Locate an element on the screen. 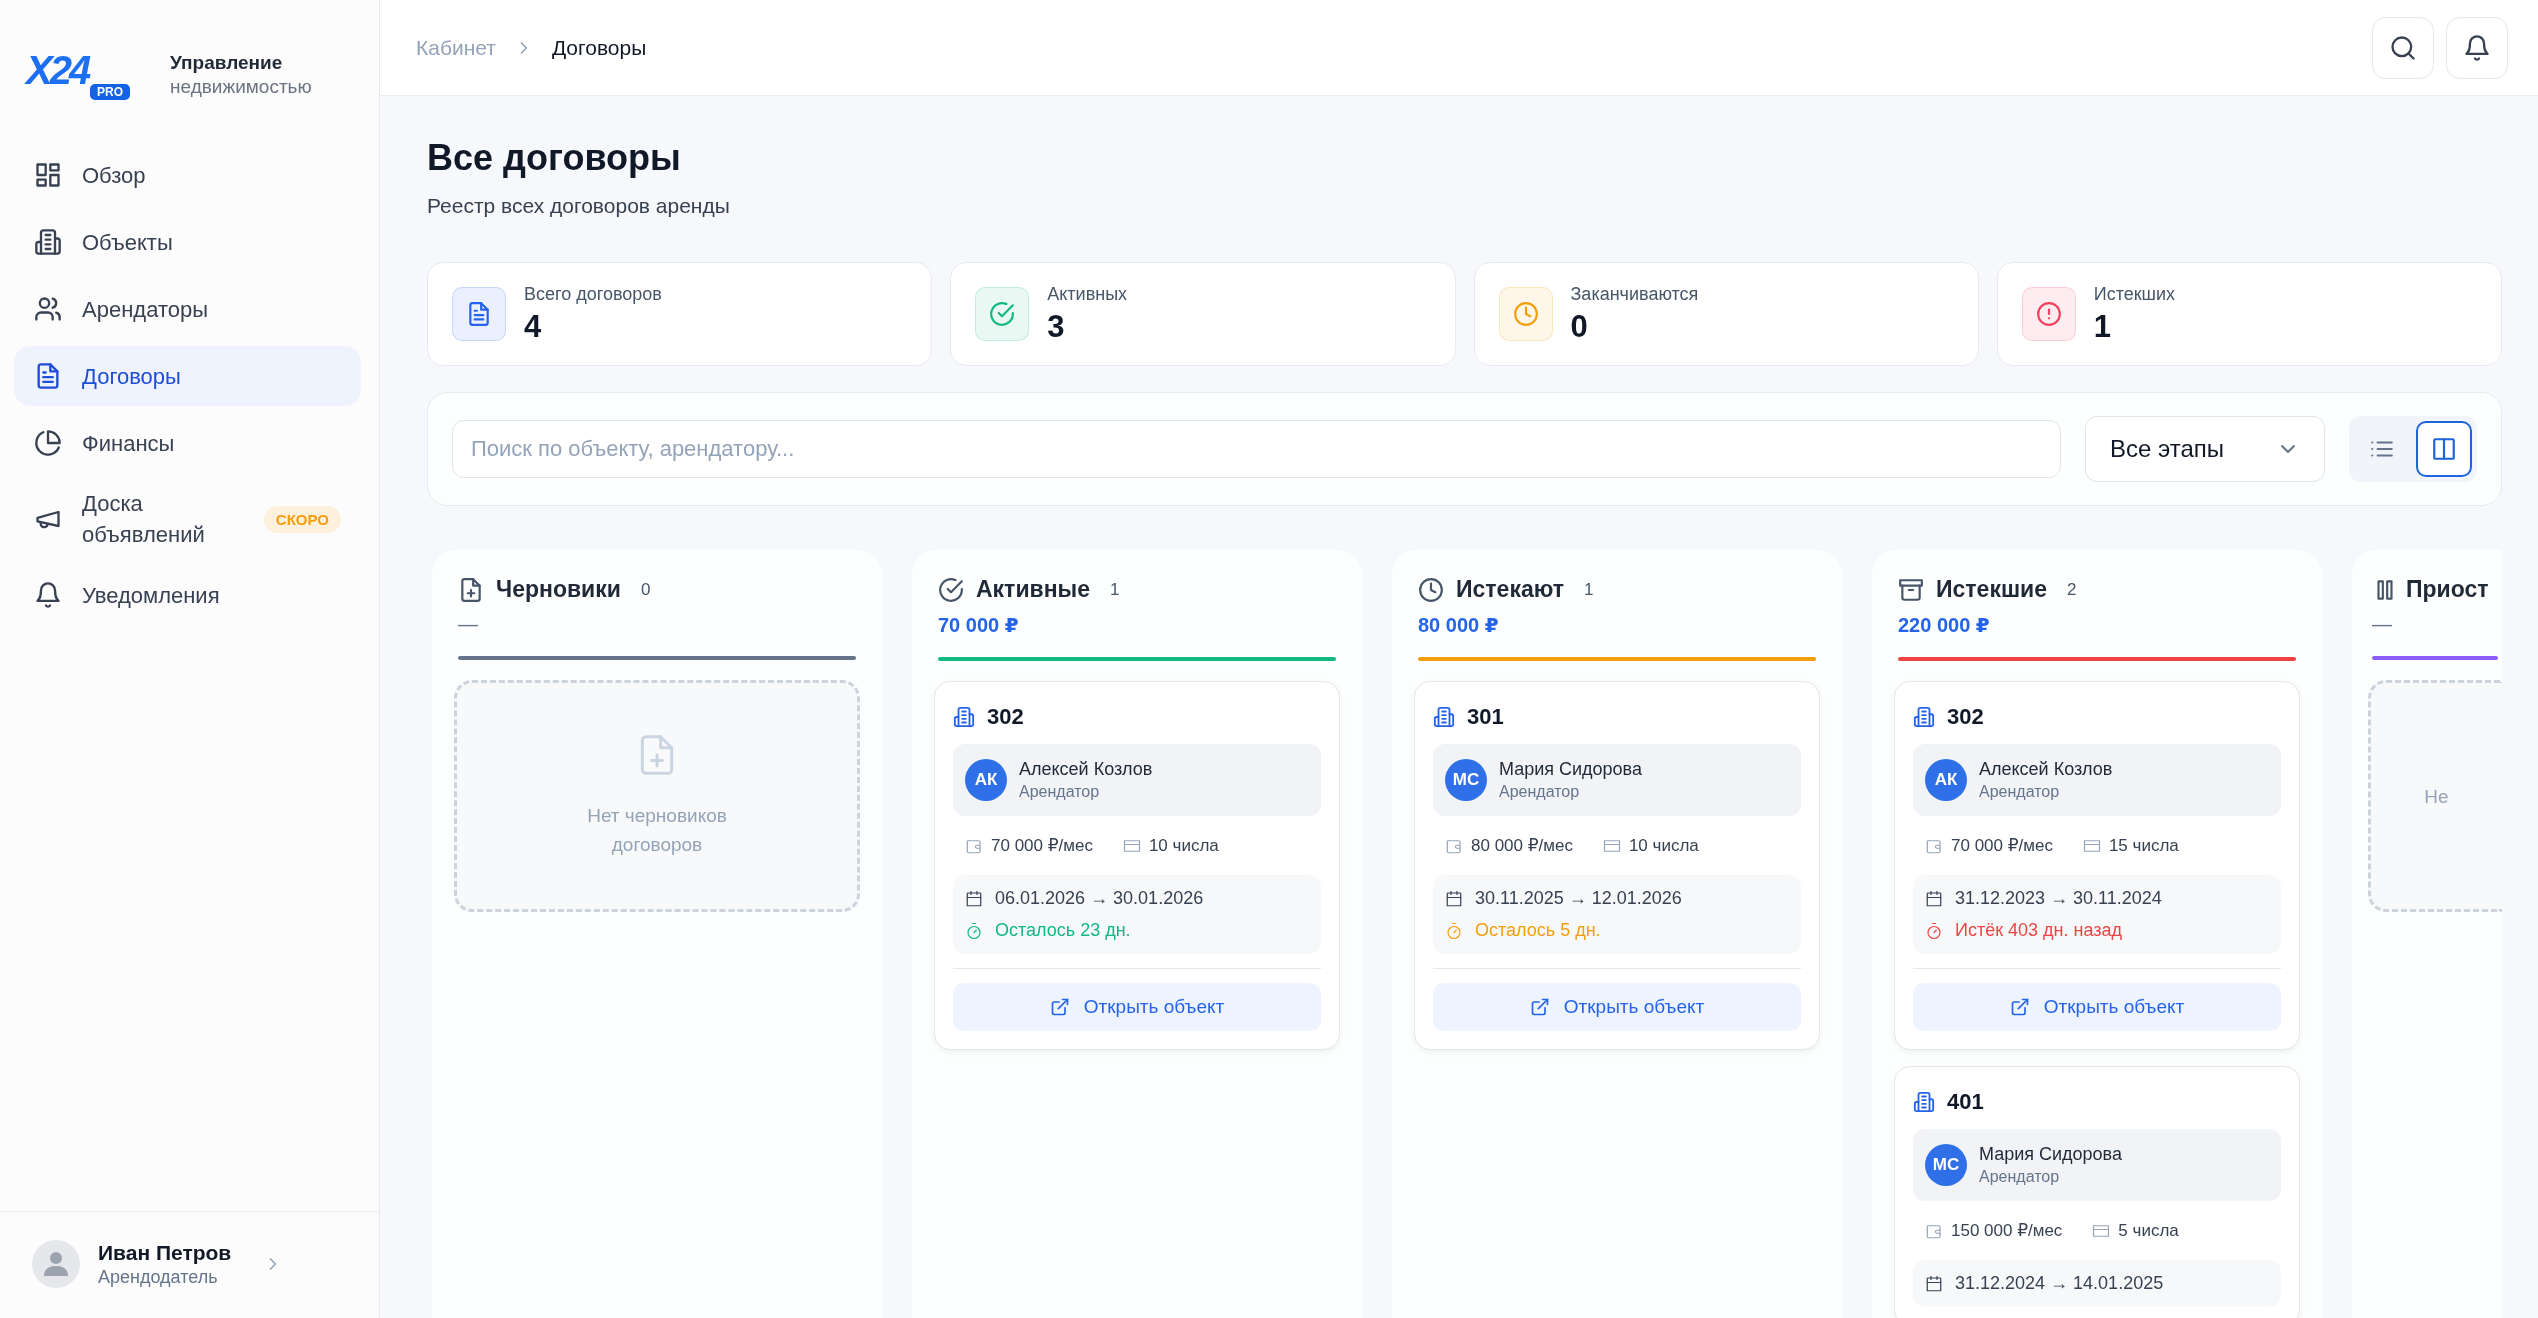  nav-item: Доска объявлений СКОРО is located at coordinates (187, 519).